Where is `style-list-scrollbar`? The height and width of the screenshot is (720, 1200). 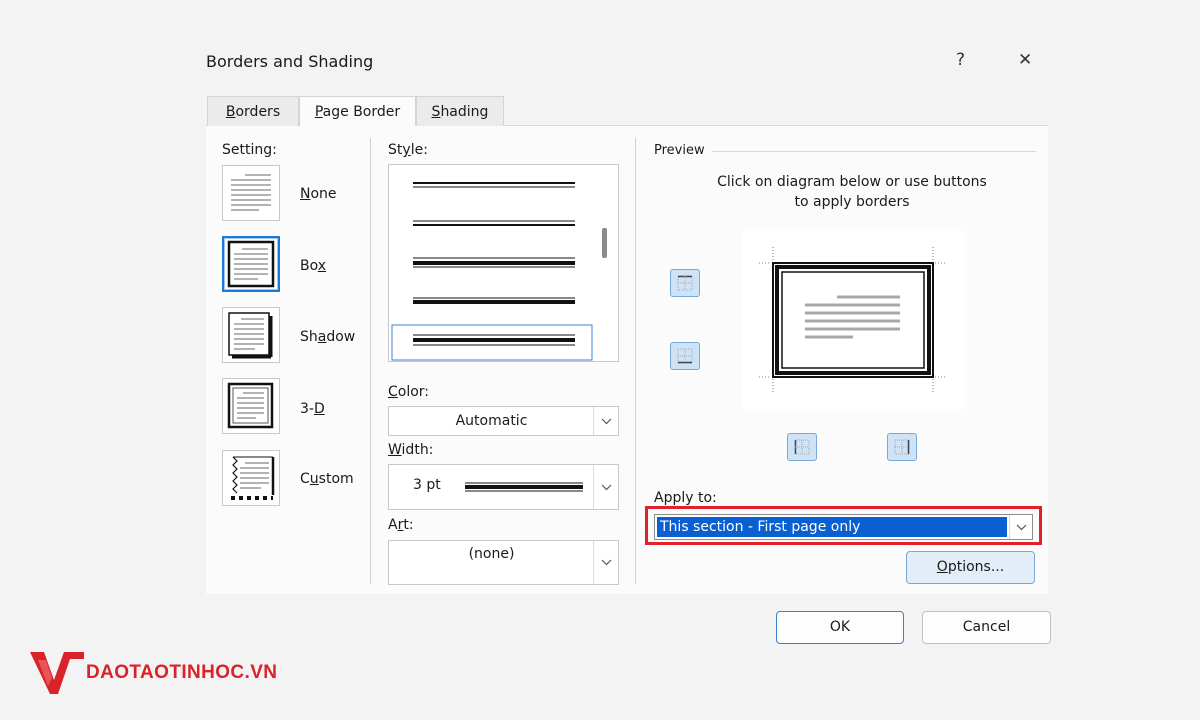 style-list-scrollbar is located at coordinates (604, 243).